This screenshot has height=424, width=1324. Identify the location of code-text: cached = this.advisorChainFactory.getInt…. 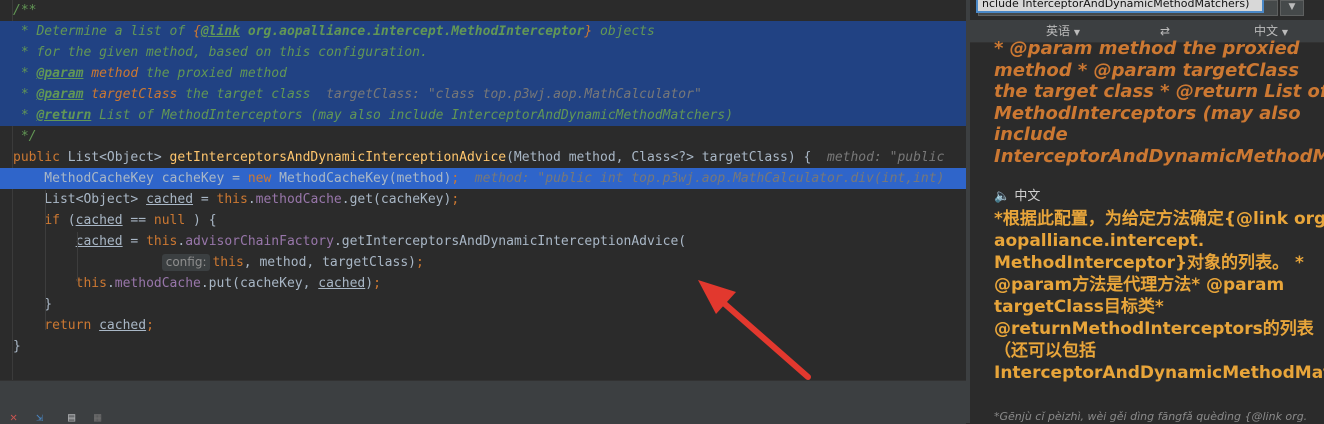
(350, 241).